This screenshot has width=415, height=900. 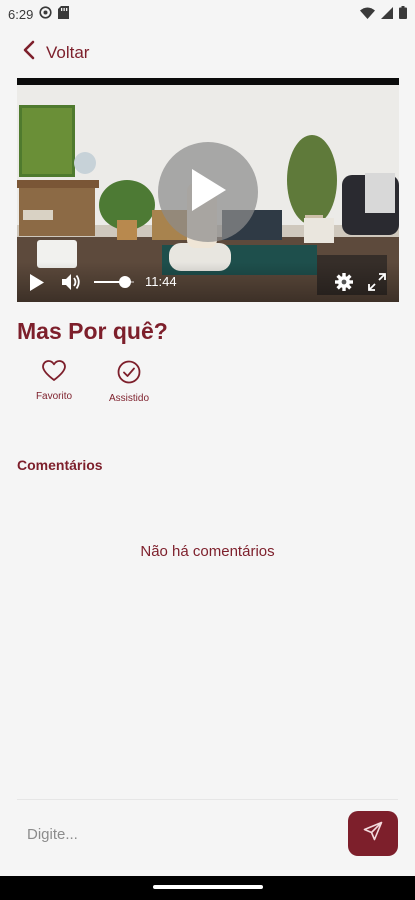 I want to click on play-overlay-button, so click(x=208, y=192).